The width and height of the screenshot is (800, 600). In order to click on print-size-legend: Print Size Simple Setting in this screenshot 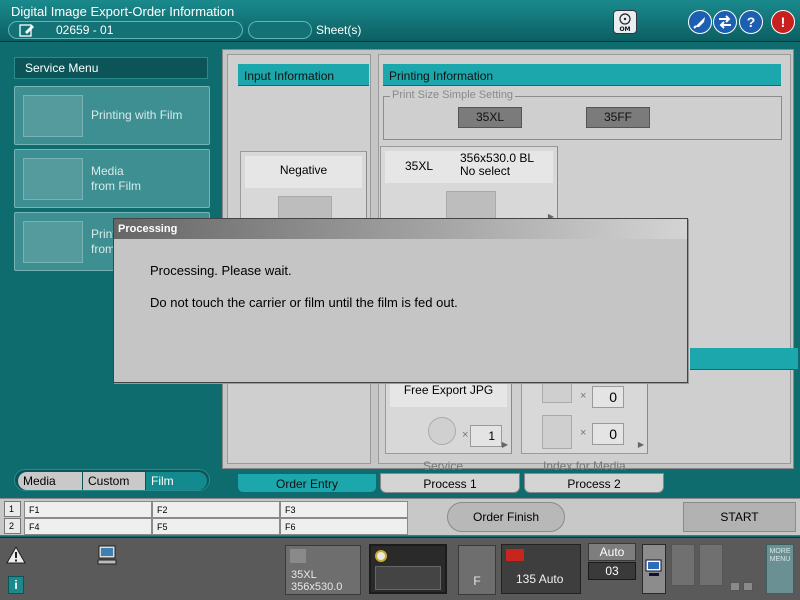, I will do `click(453, 95)`.